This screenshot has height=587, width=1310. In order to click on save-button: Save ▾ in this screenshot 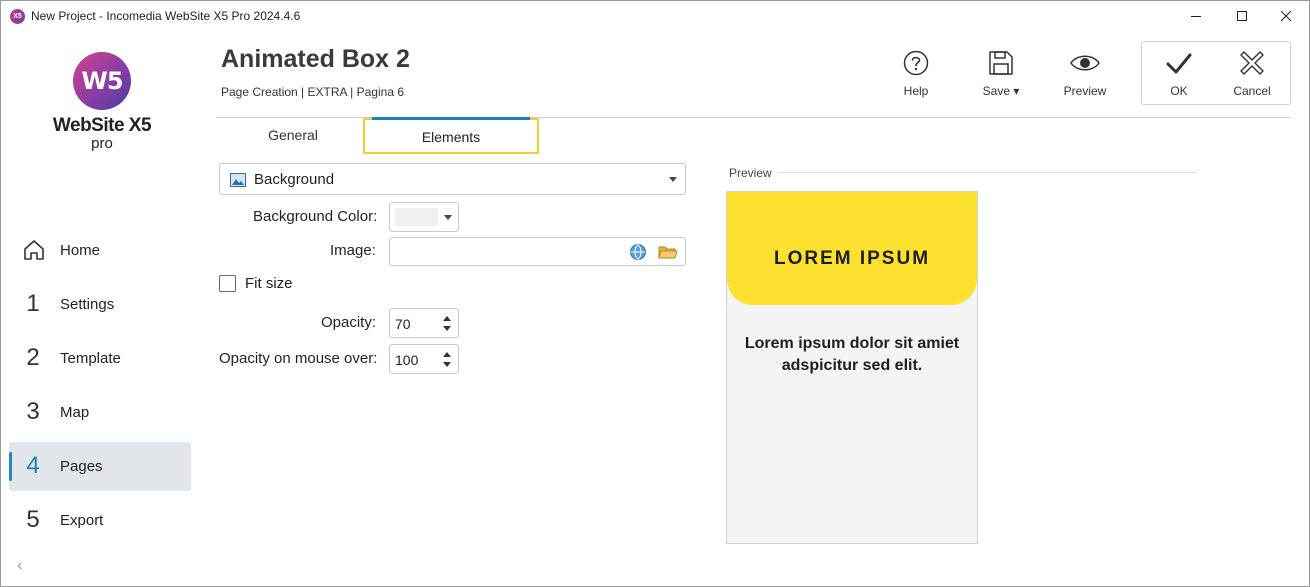, I will do `click(1001, 74)`.